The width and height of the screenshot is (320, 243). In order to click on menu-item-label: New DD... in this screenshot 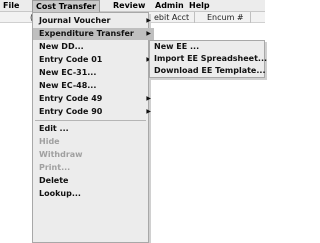, I will do `click(61, 46)`.